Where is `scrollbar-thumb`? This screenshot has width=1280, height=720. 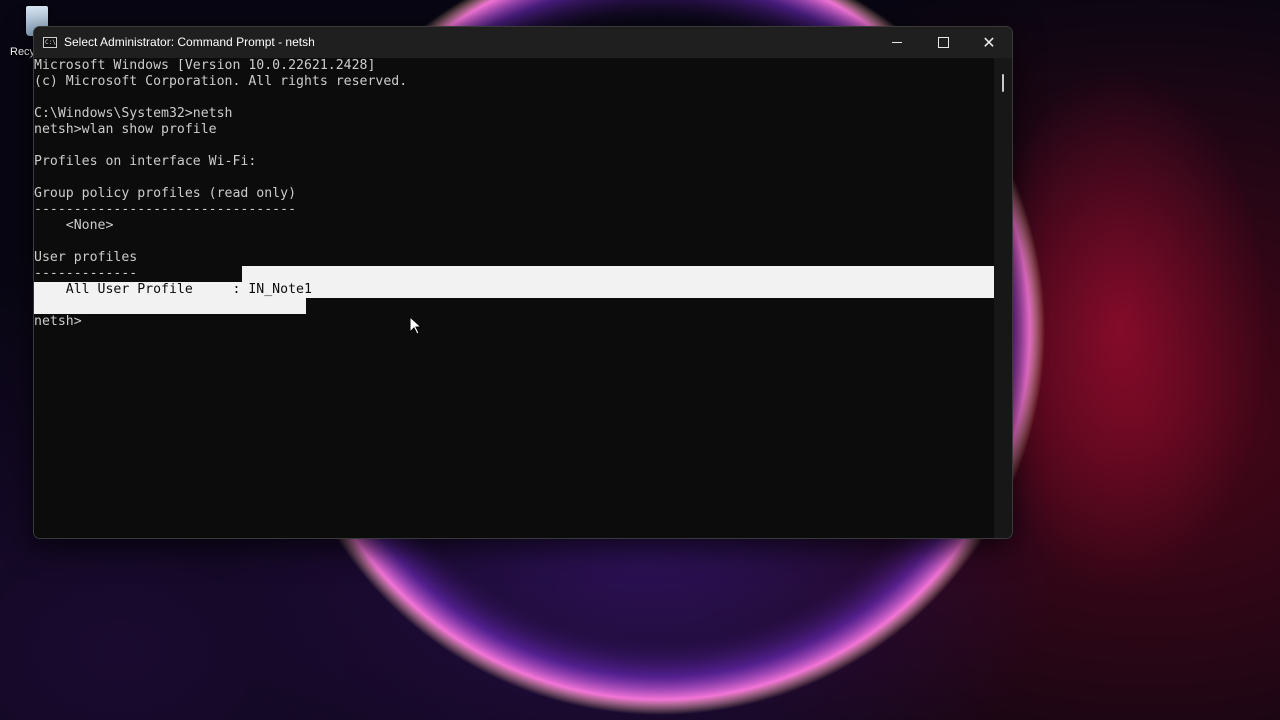 scrollbar-thumb is located at coordinates (1003, 83).